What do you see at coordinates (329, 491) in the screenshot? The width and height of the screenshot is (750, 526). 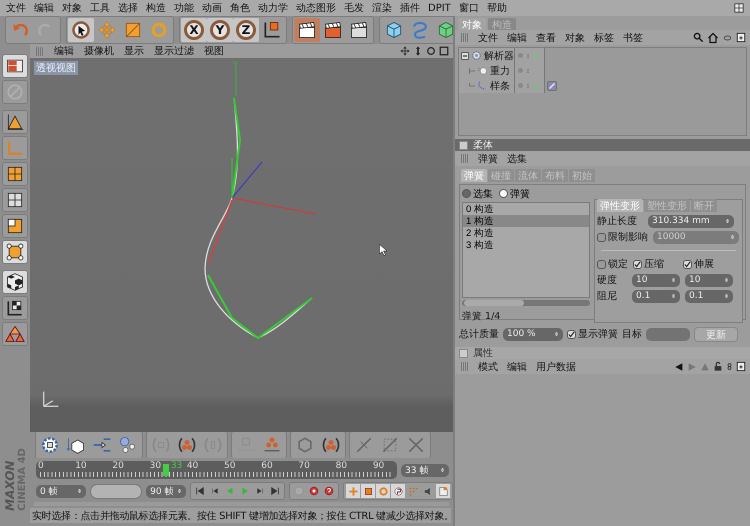 I see `help-button` at bounding box center [329, 491].